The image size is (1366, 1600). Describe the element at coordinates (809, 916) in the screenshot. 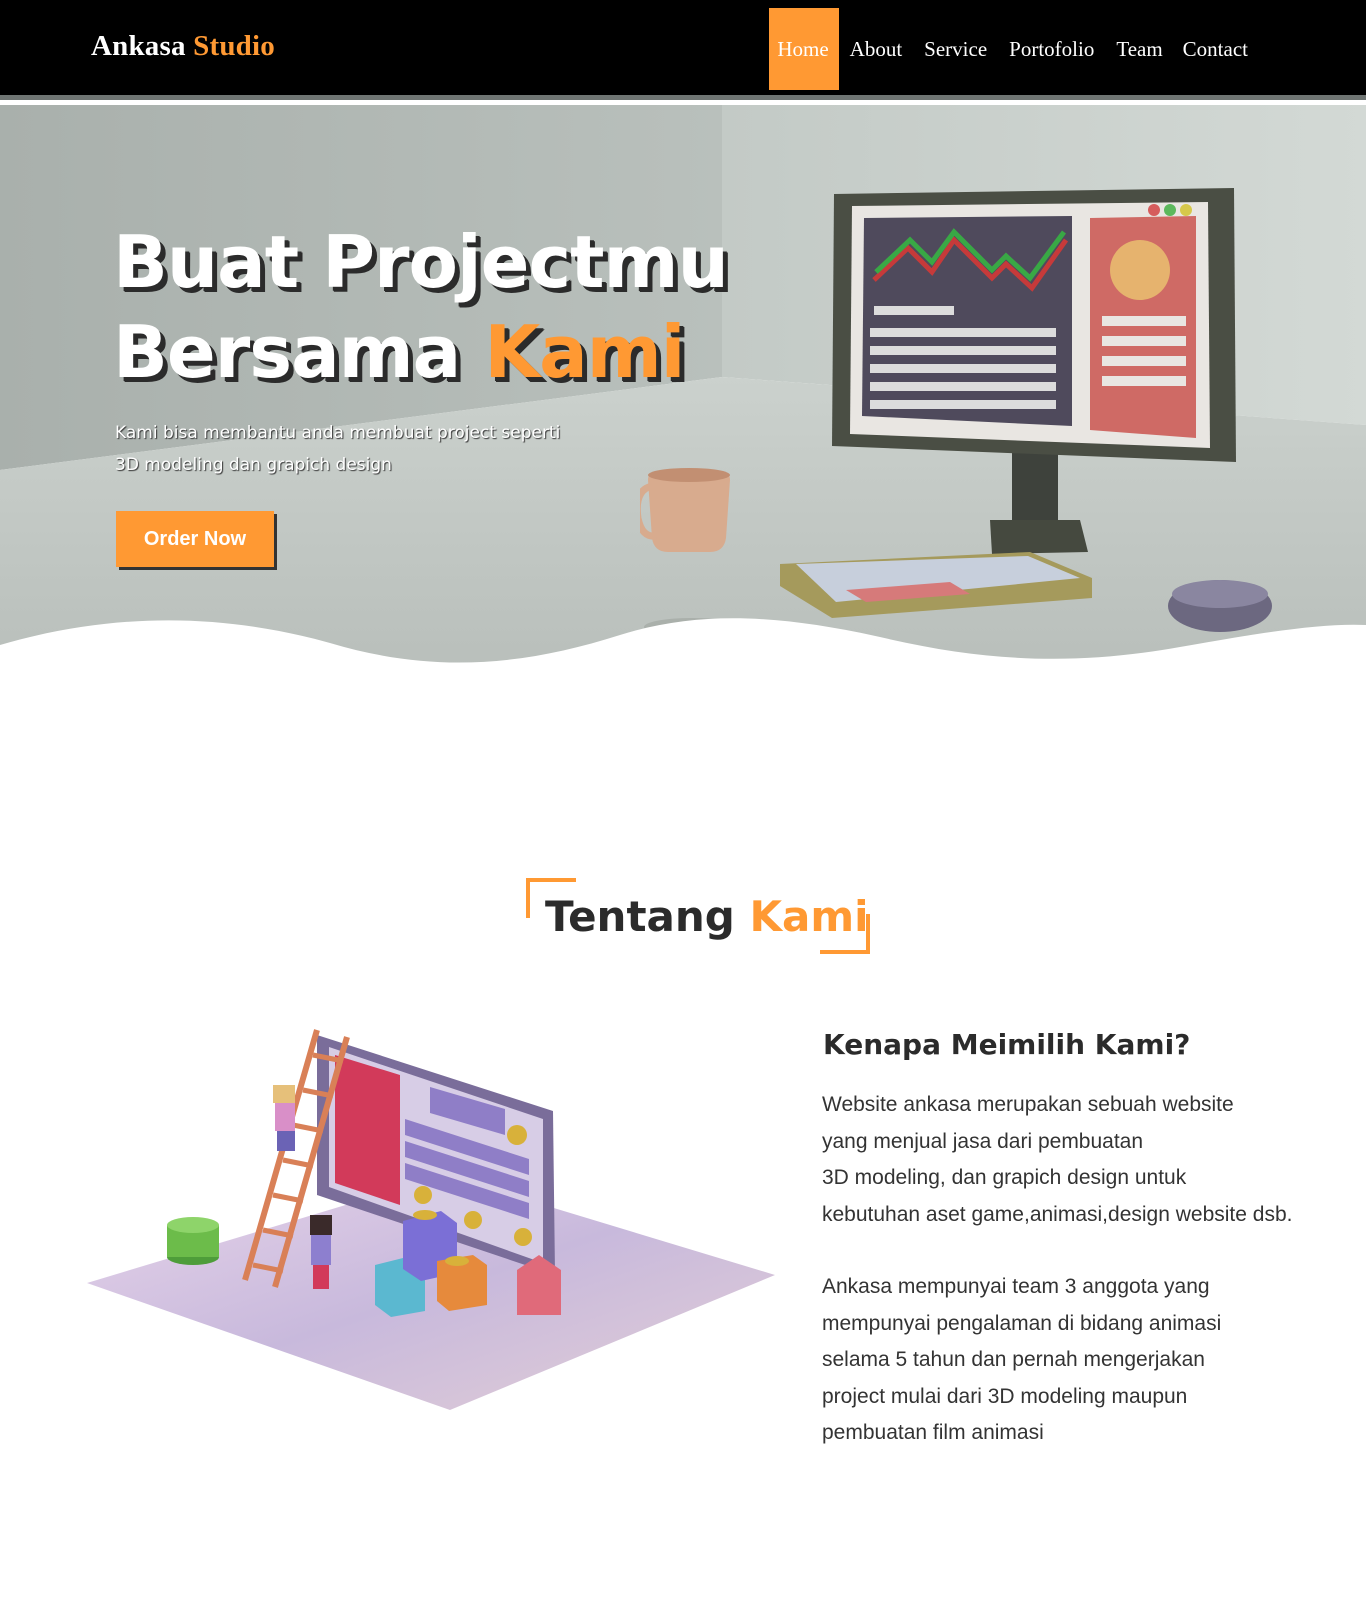

I see `section-title-accent: Kami` at that location.